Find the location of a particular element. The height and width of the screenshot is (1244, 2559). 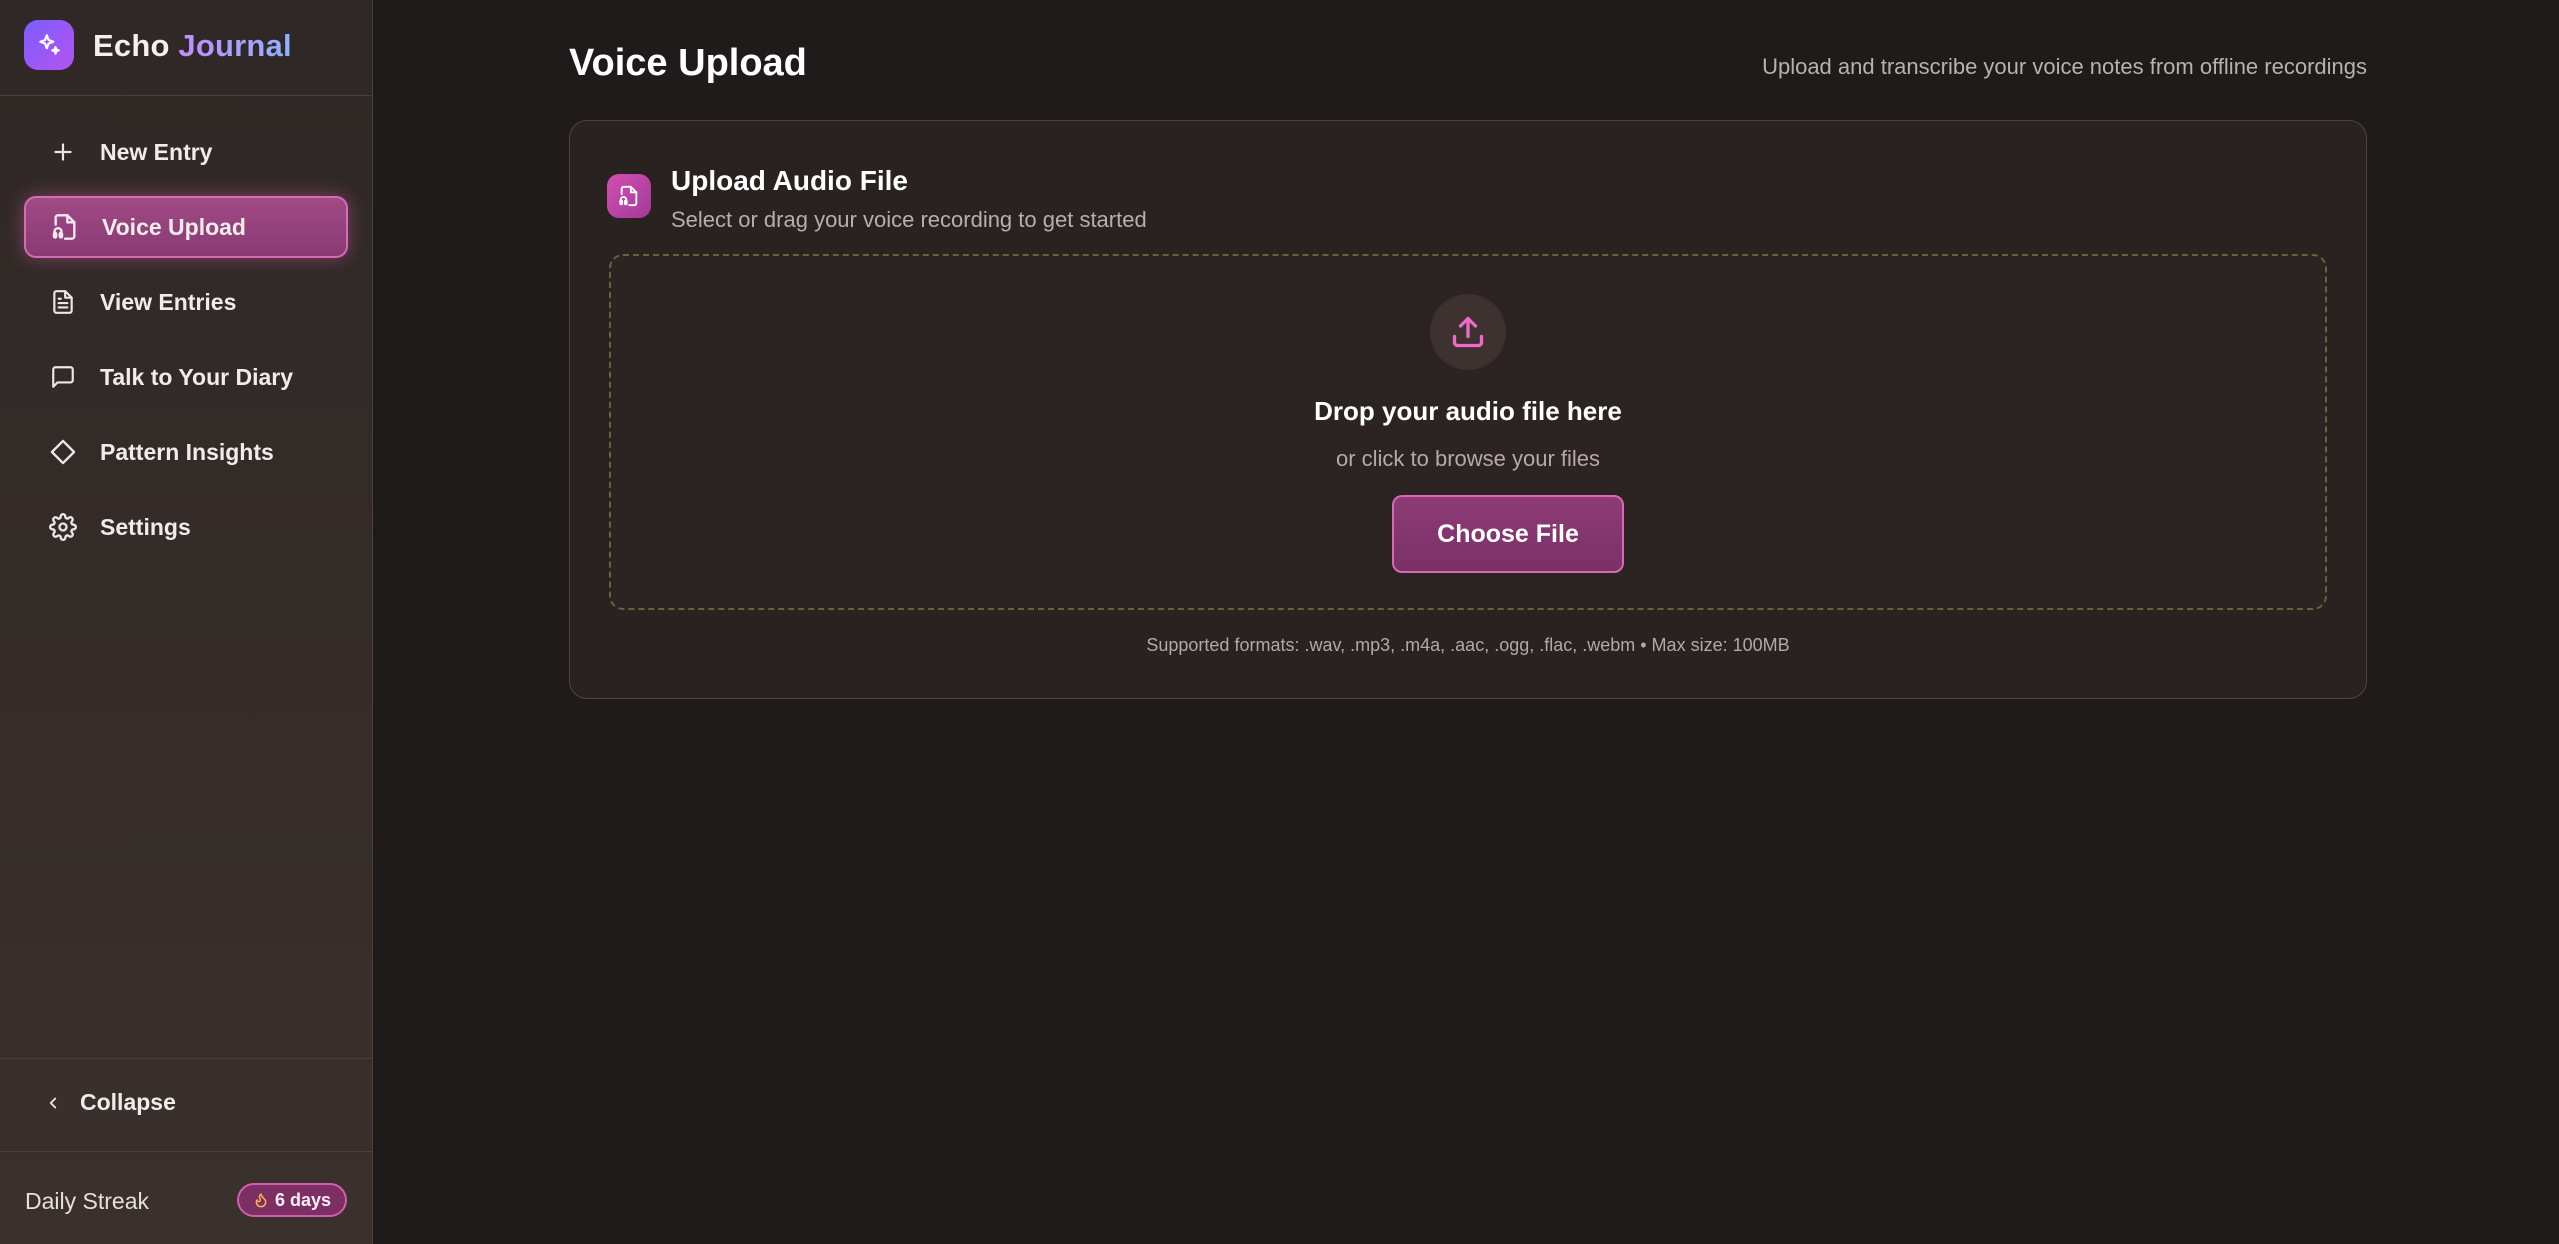

flame-icon is located at coordinates (261, 1200).